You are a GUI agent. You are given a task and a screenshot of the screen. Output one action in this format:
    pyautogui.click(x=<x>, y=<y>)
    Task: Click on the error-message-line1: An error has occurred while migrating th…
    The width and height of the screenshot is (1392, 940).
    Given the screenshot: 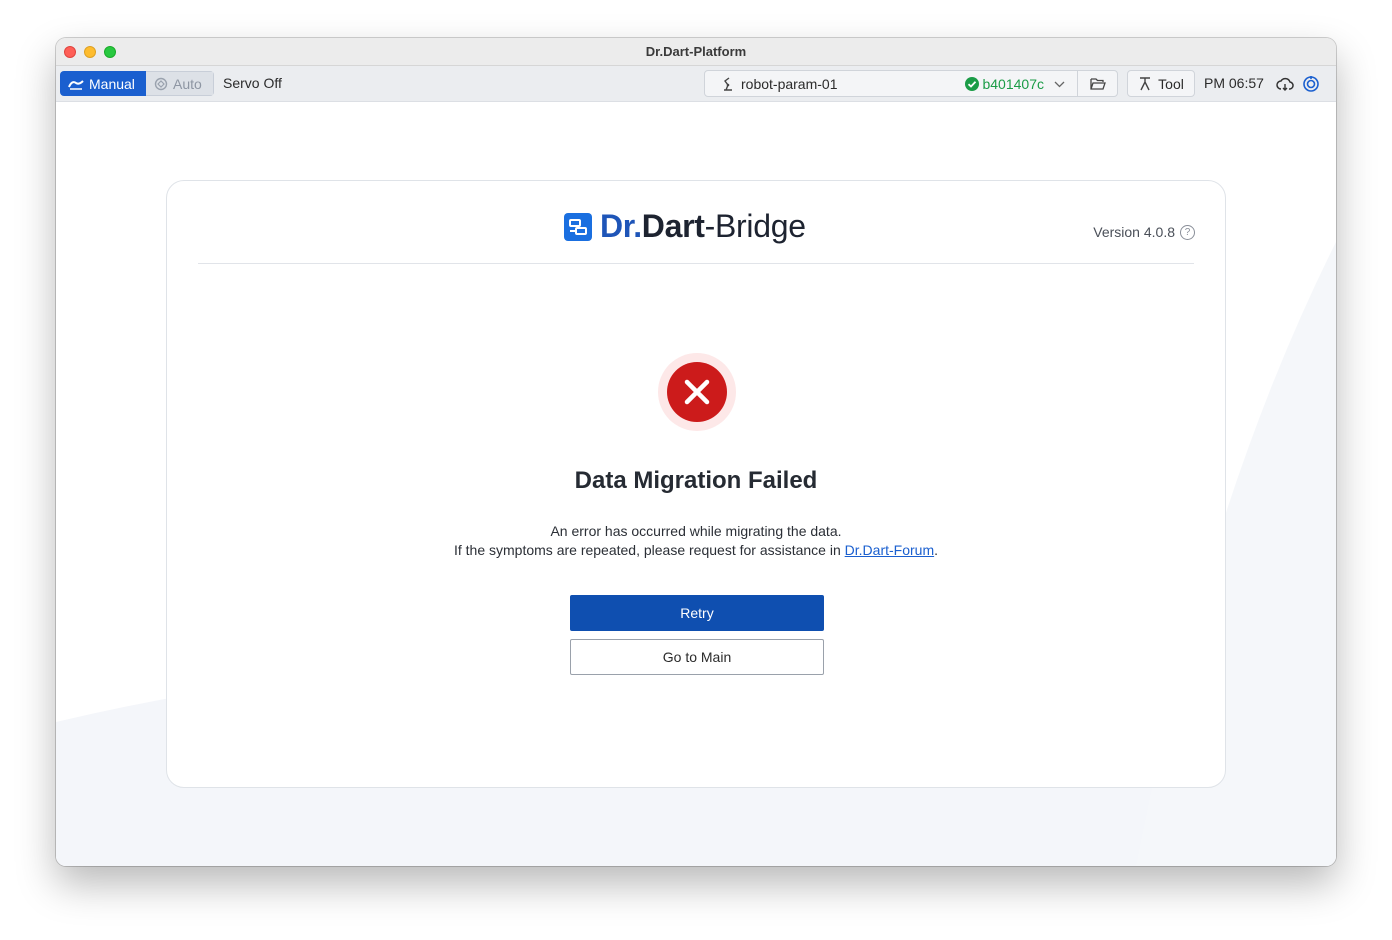 What is the action you would take?
    pyautogui.click(x=696, y=531)
    